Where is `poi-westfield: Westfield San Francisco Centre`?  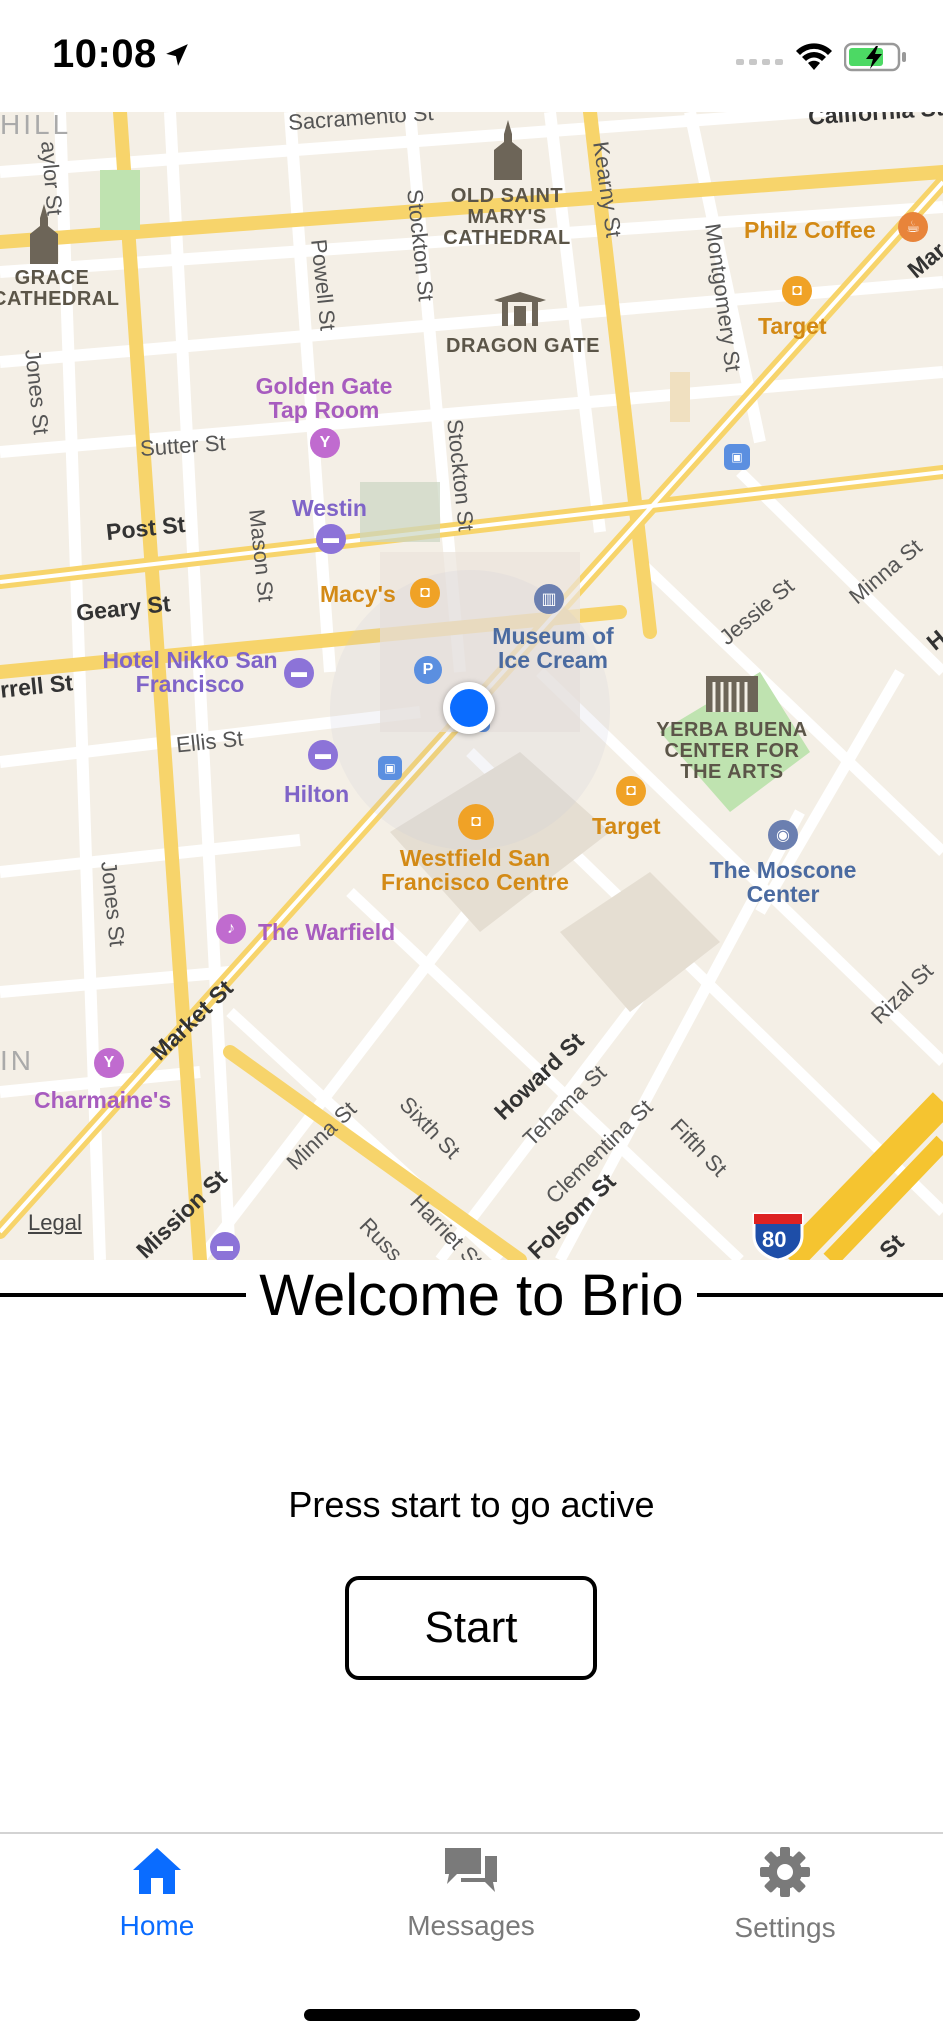
poi-westfield: Westfield San Francisco Centre is located at coordinates (475, 870).